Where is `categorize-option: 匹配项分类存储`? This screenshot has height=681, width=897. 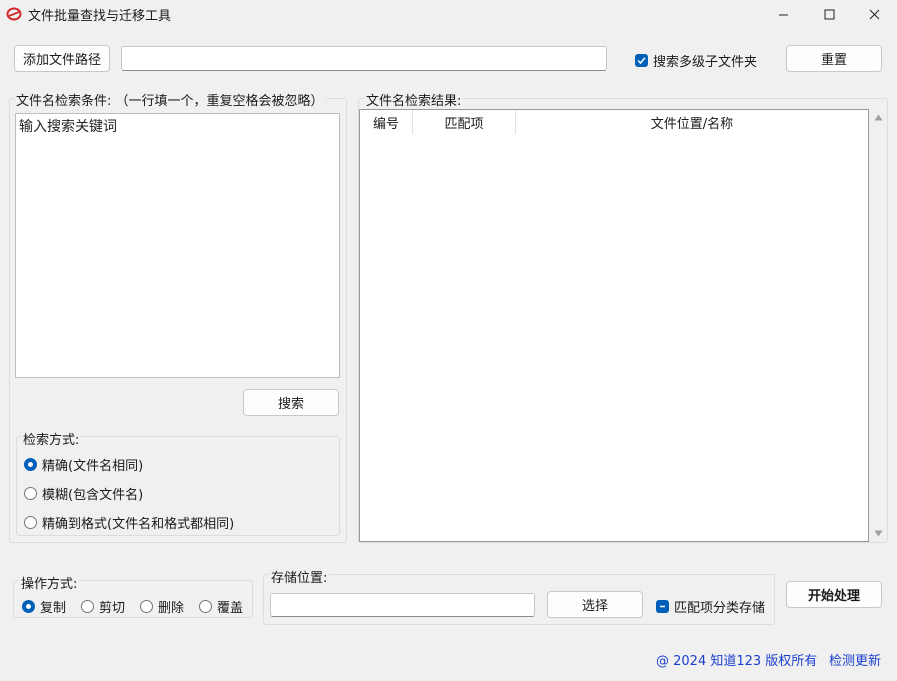
categorize-option: 匹配项分类存储 is located at coordinates (710, 606).